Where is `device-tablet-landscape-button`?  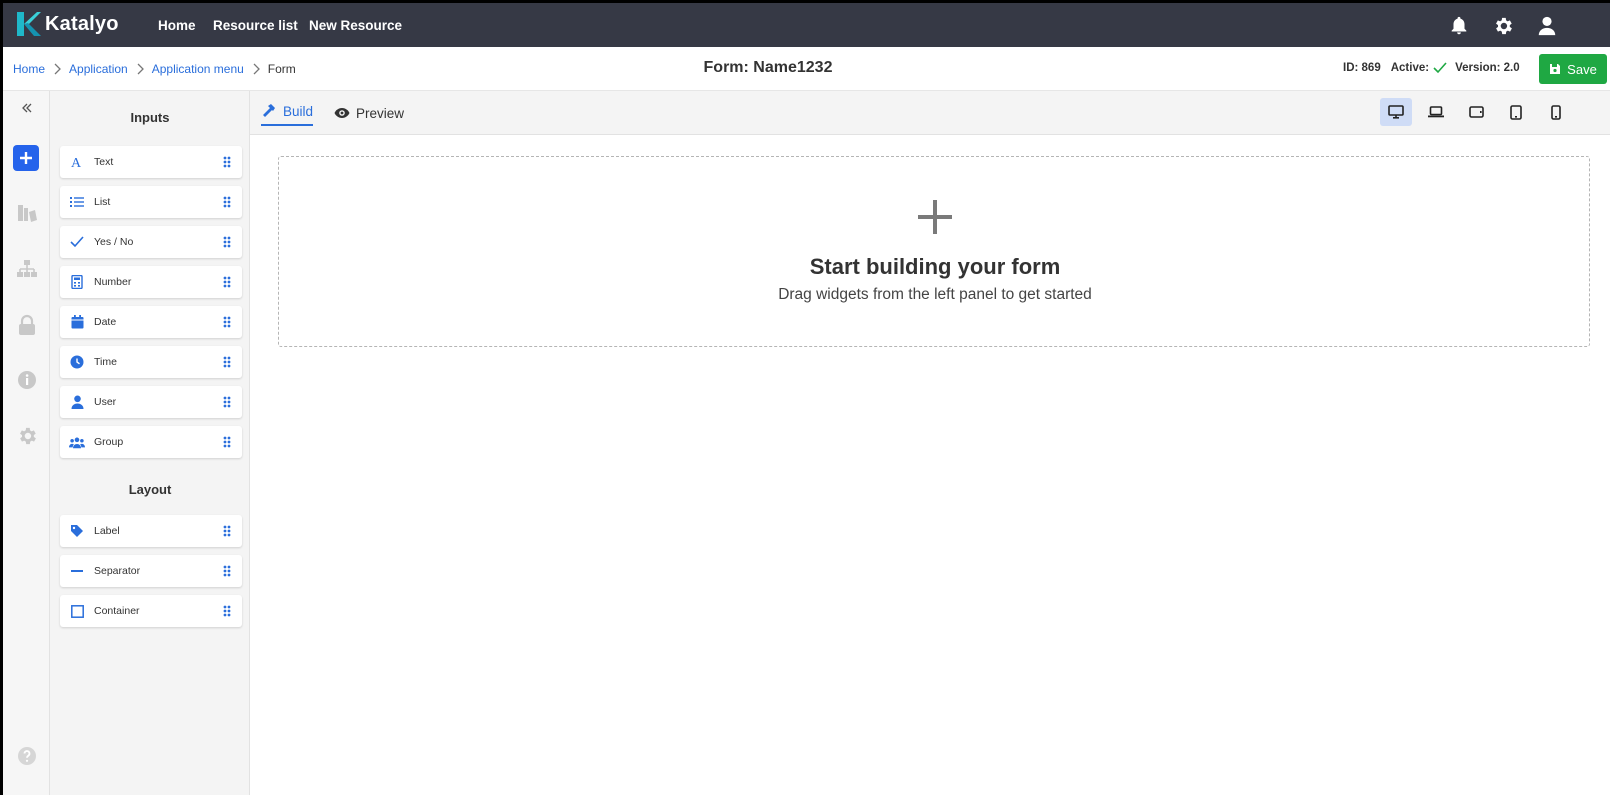 device-tablet-landscape-button is located at coordinates (1476, 112).